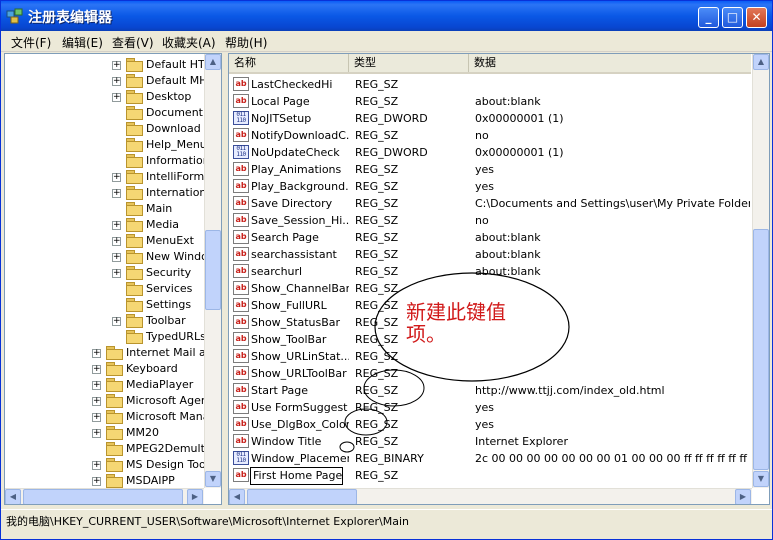 The width and height of the screenshot is (773, 540). I want to click on callout-tail-large, so click(394, 388).